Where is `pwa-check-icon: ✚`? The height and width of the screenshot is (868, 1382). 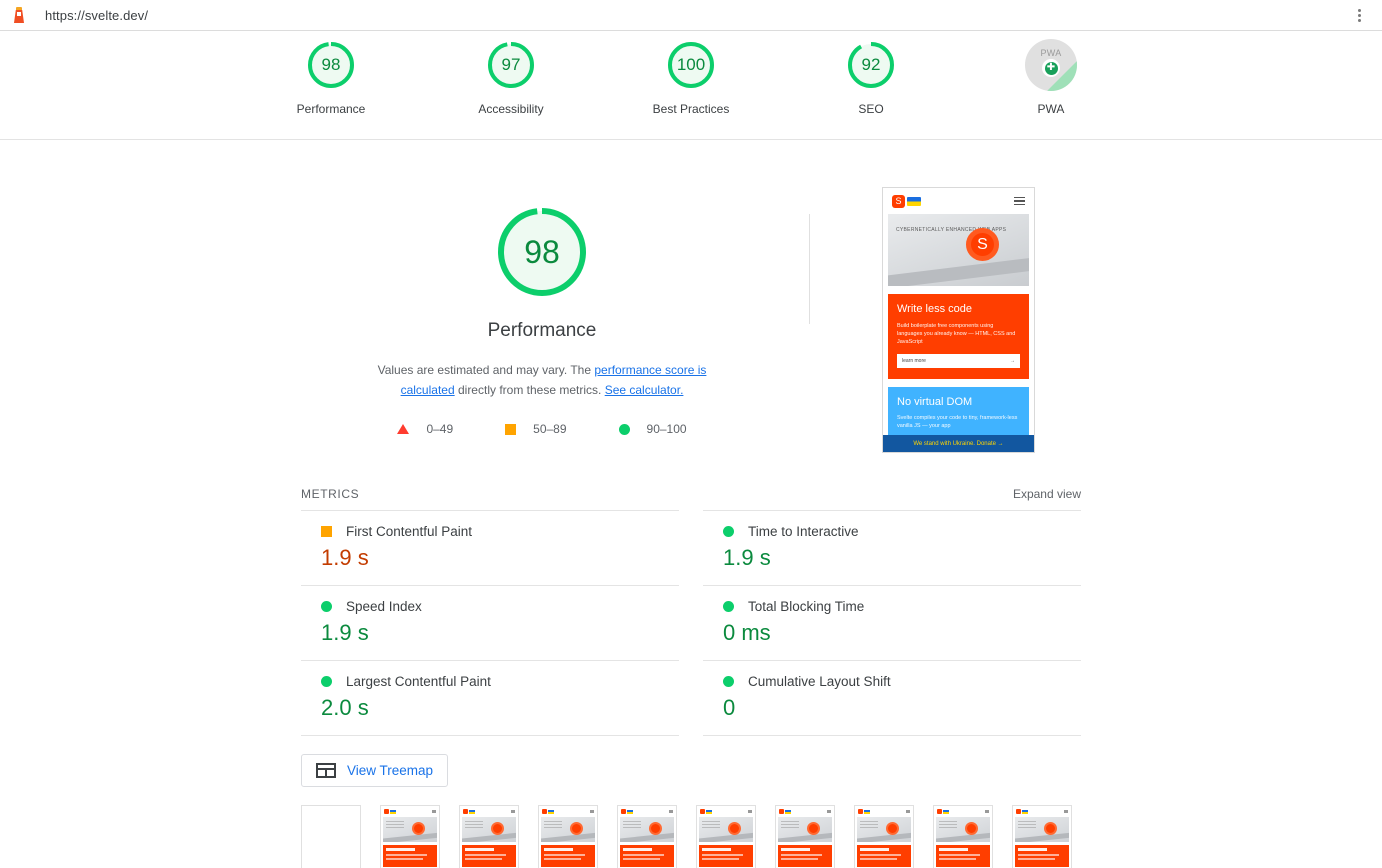 pwa-check-icon: ✚ is located at coordinates (1051, 68).